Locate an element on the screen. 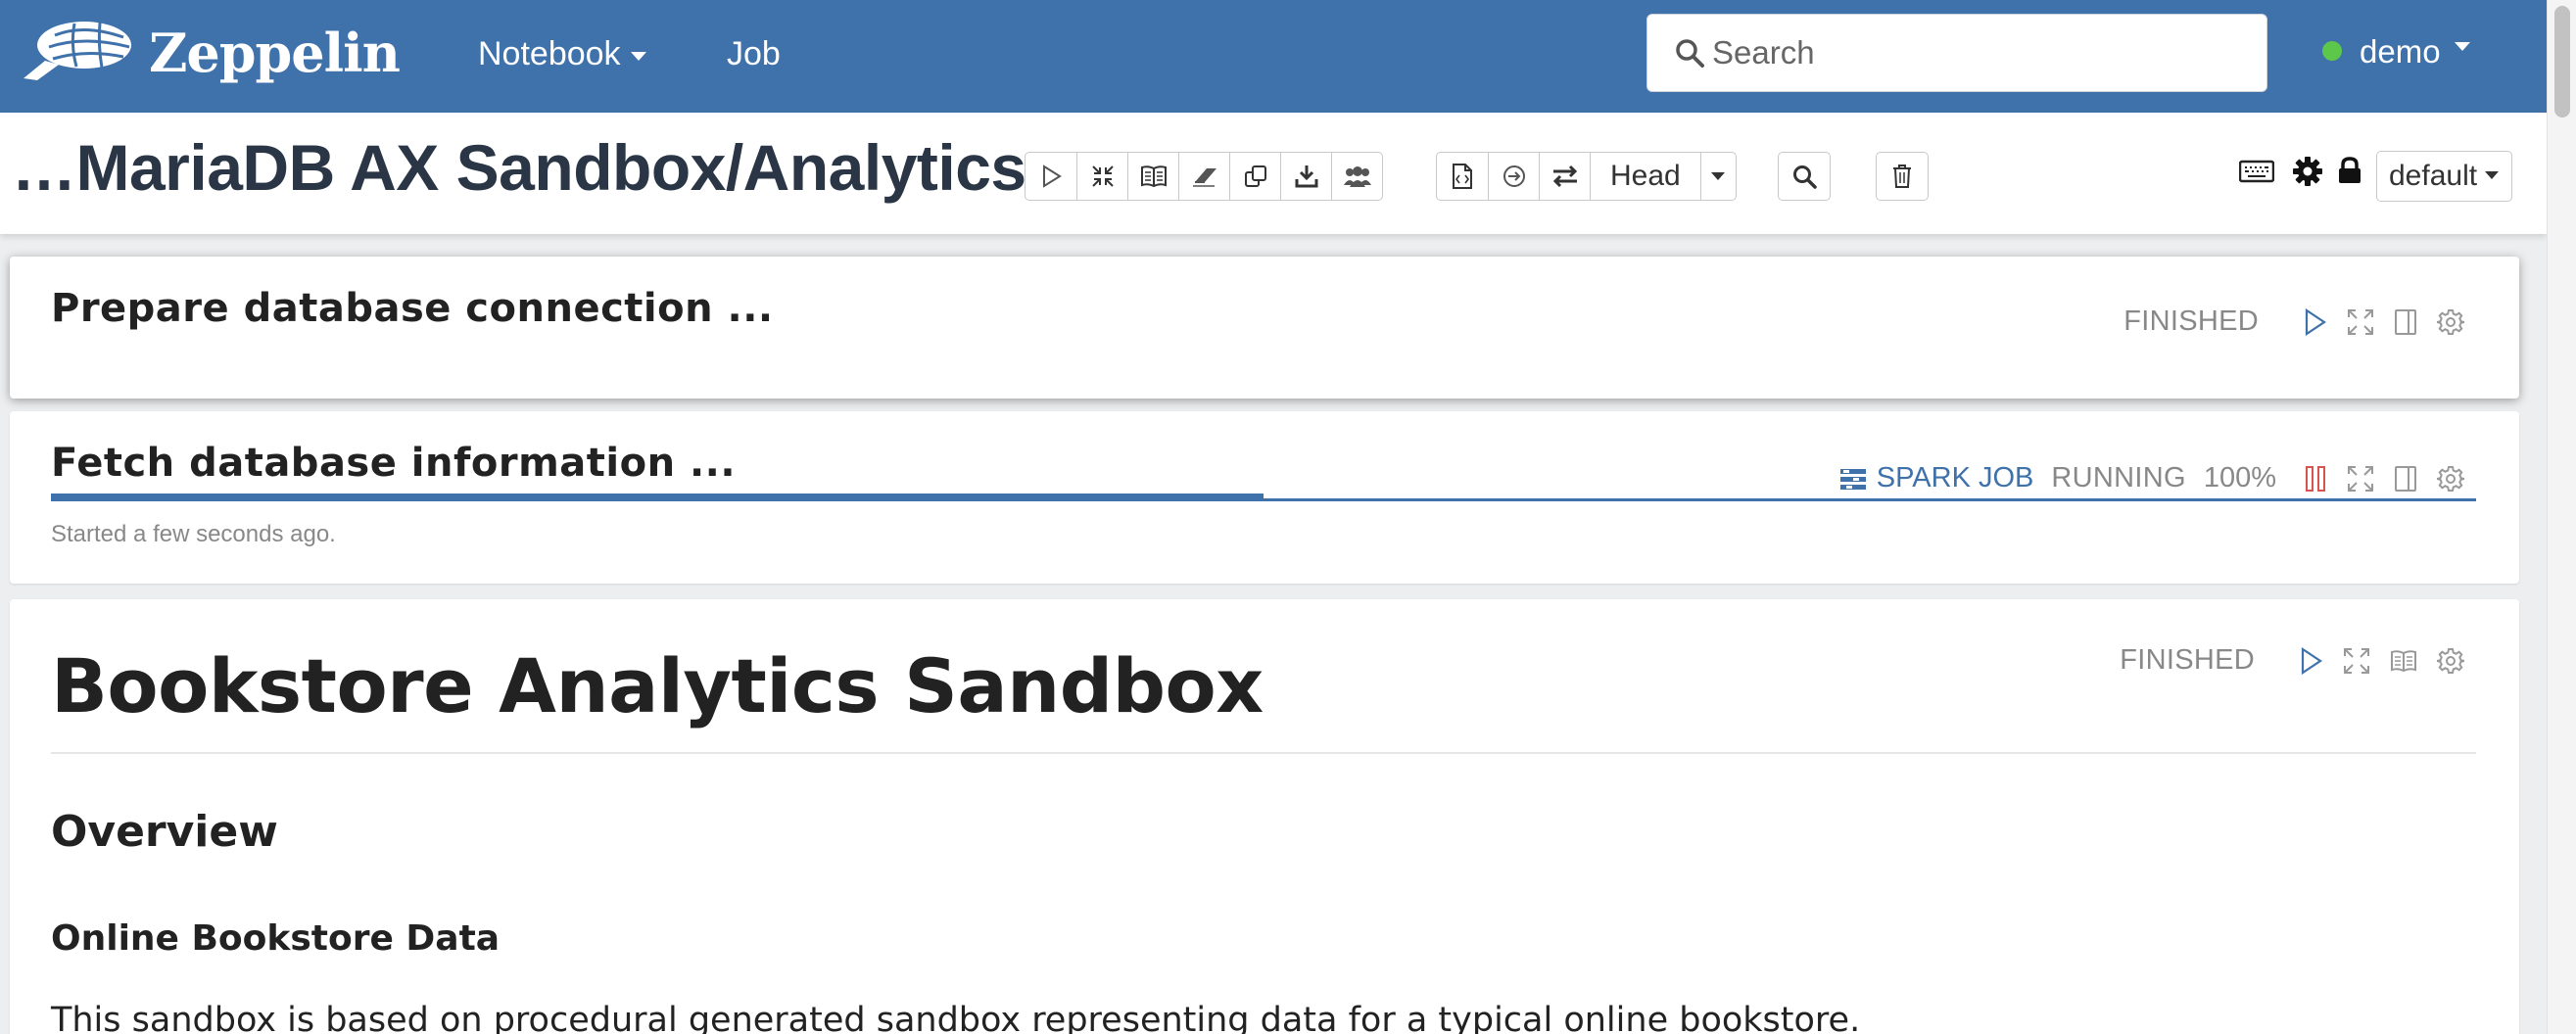  search-code-button is located at coordinates (1804, 176).